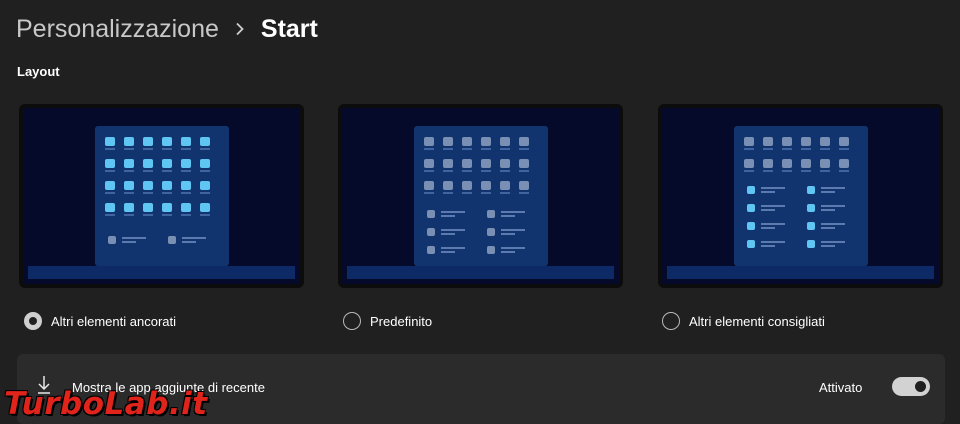  What do you see at coordinates (38, 71) in the screenshot?
I see `section-label-layout: Layout` at bounding box center [38, 71].